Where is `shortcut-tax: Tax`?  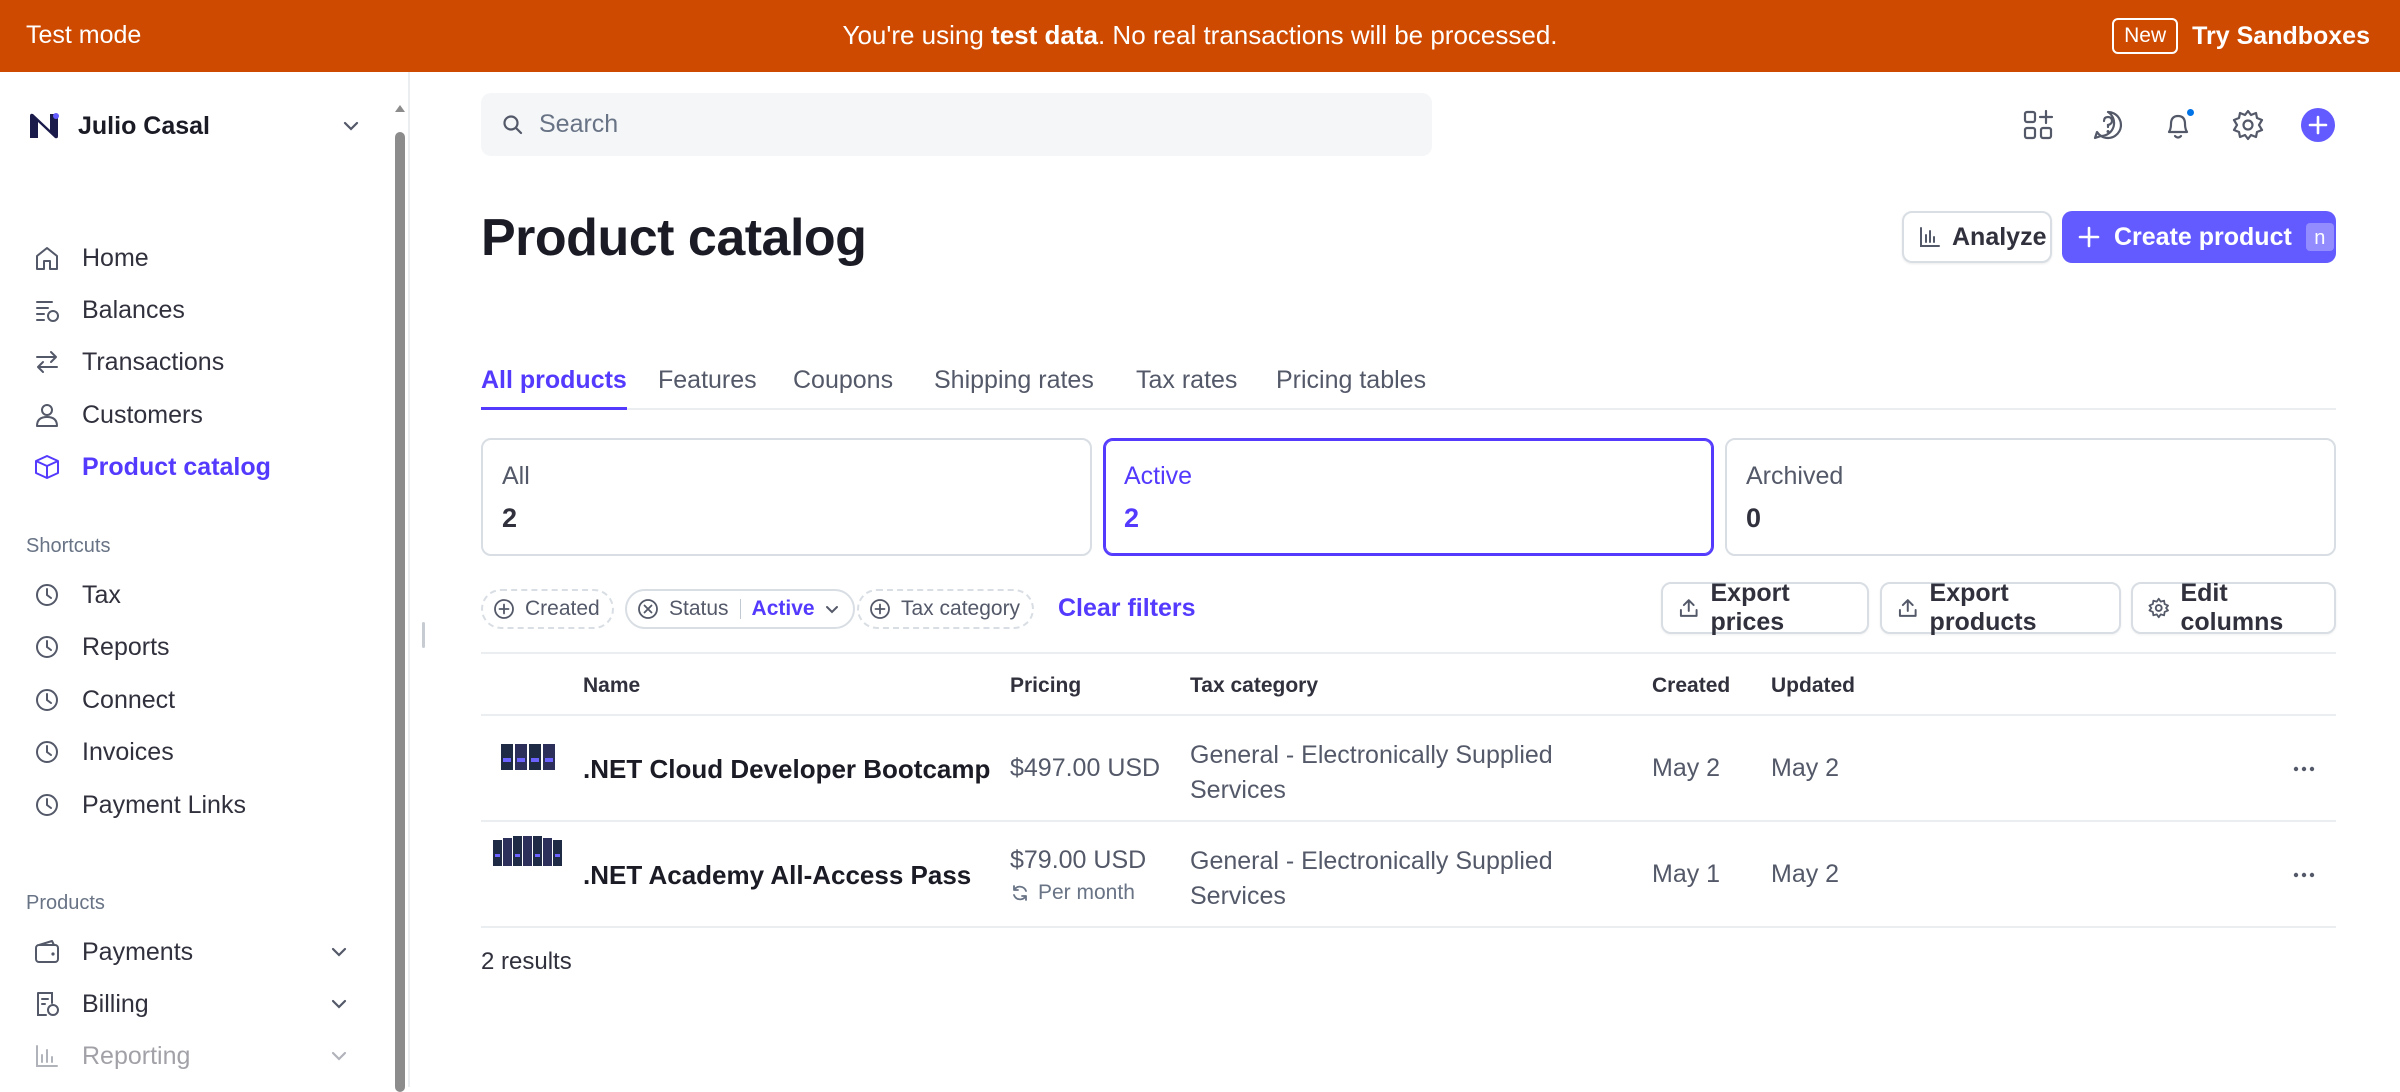
shortcut-tax: Tax is located at coordinates (76, 595).